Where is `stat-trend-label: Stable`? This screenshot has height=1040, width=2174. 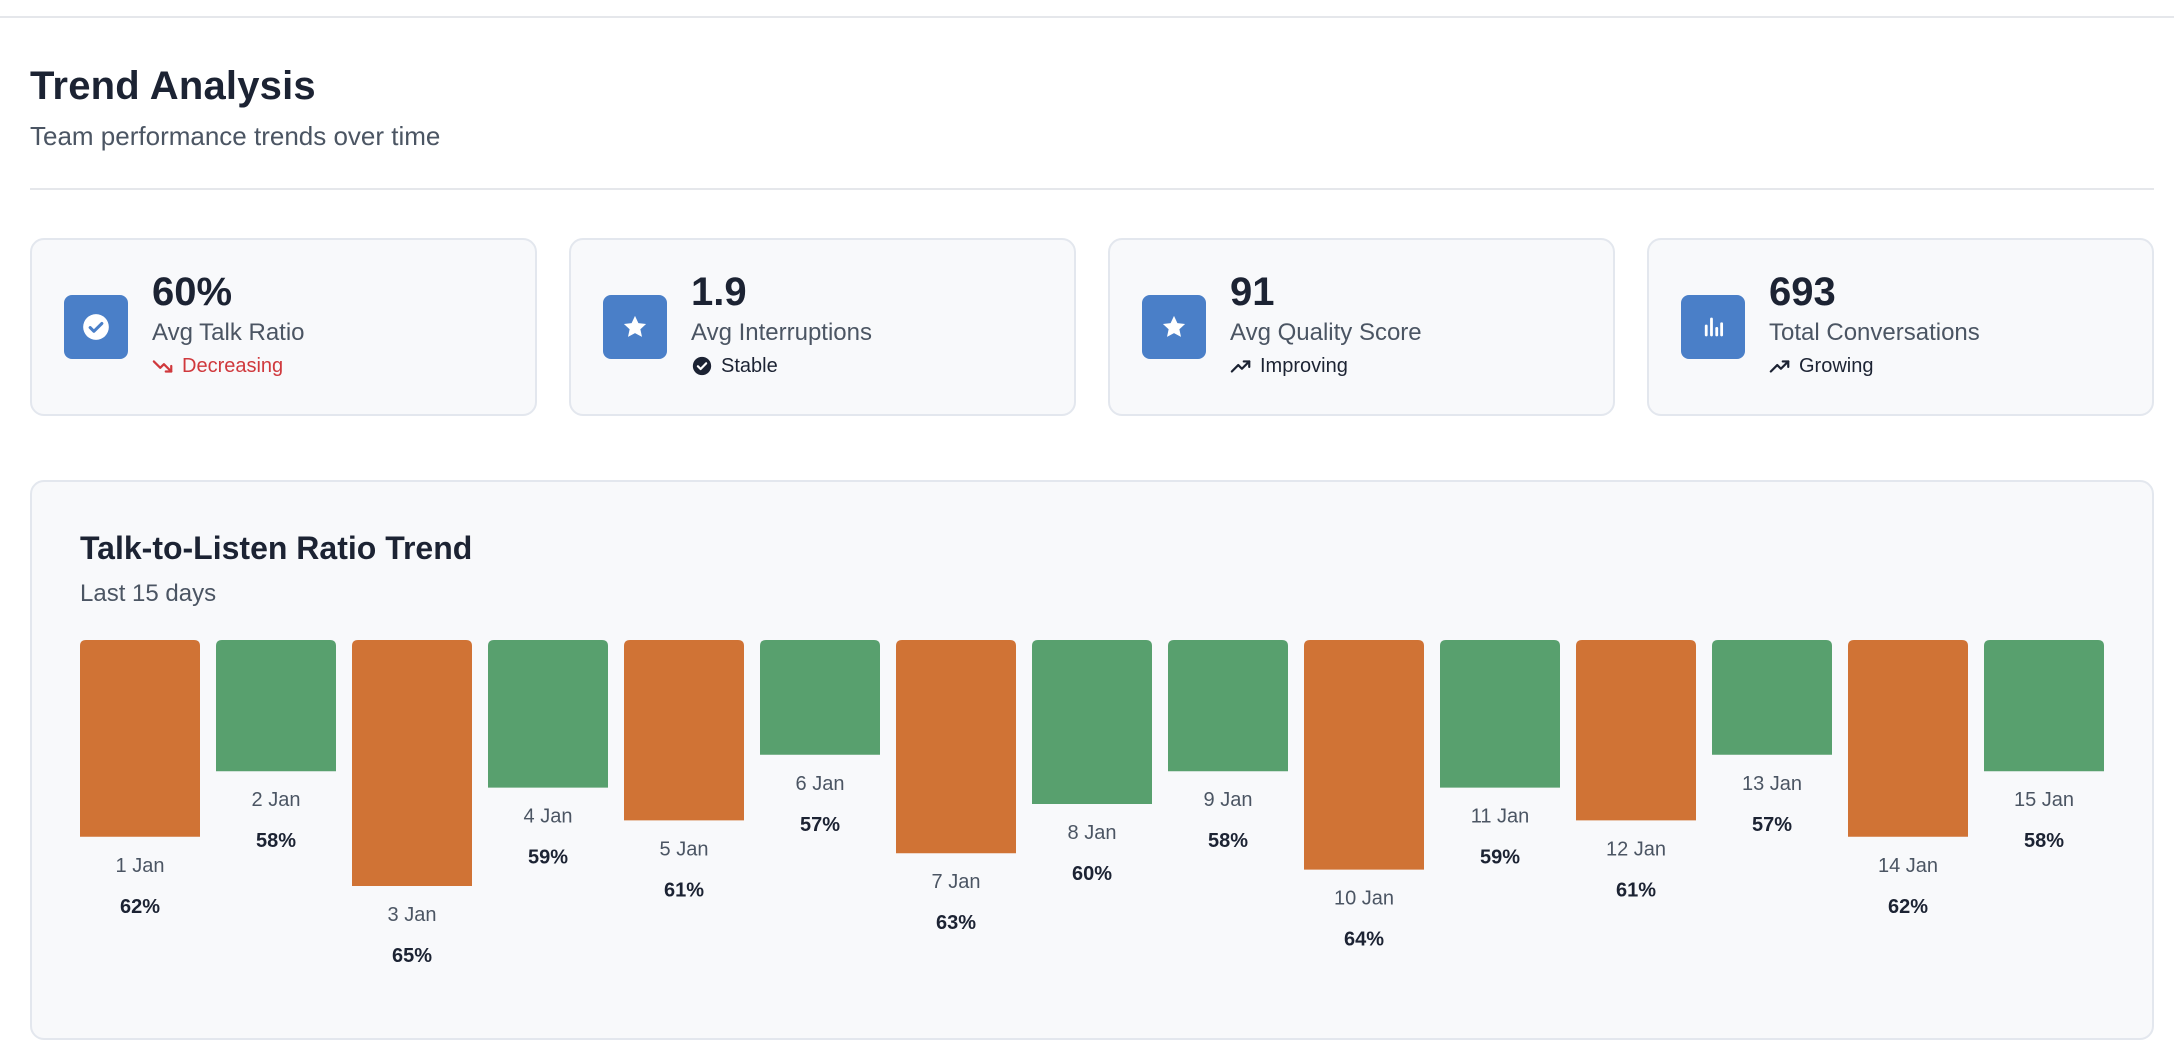
stat-trend-label: Stable is located at coordinates (749, 365).